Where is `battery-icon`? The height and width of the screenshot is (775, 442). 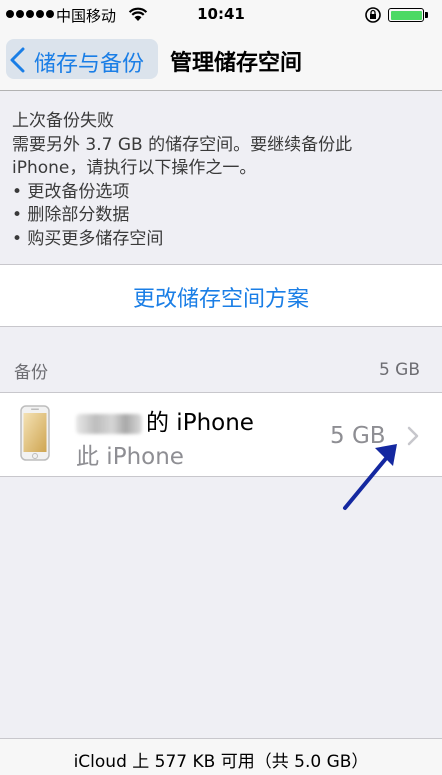
battery-icon is located at coordinates (406, 15).